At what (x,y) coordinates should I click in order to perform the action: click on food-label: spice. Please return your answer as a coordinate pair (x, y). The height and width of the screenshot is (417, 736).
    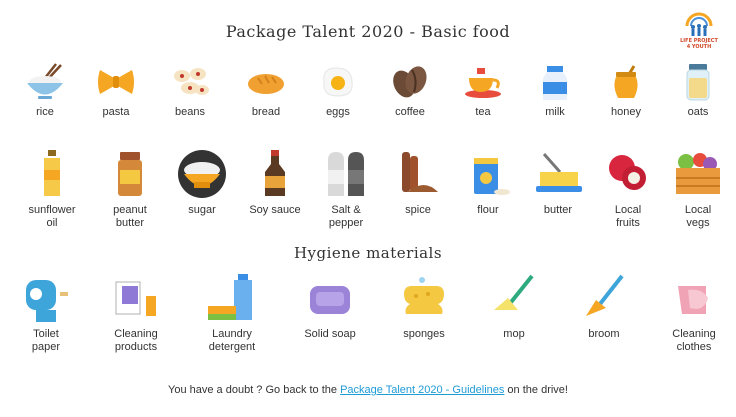
    Looking at the image, I should click on (418, 210).